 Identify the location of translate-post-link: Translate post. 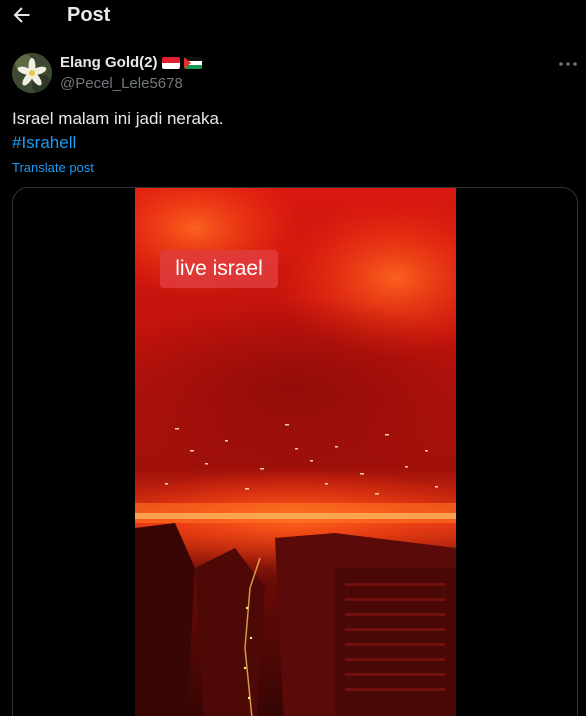
(53, 167).